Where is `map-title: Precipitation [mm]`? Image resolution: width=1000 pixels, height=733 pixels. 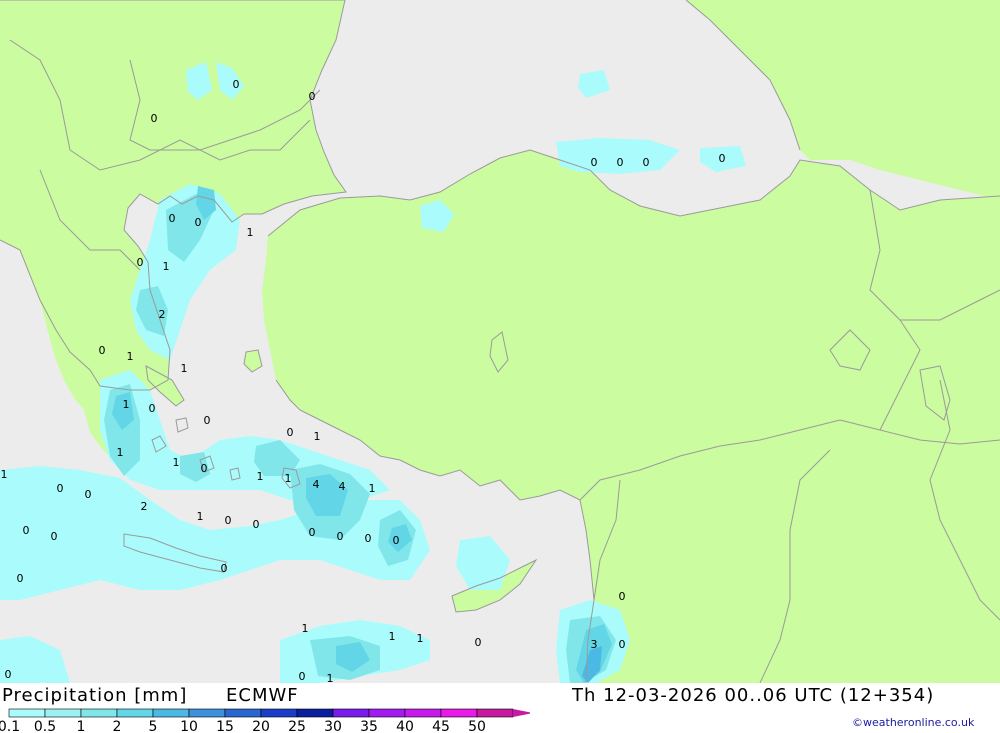
map-title: Precipitation [mm] is located at coordinates (95, 695).